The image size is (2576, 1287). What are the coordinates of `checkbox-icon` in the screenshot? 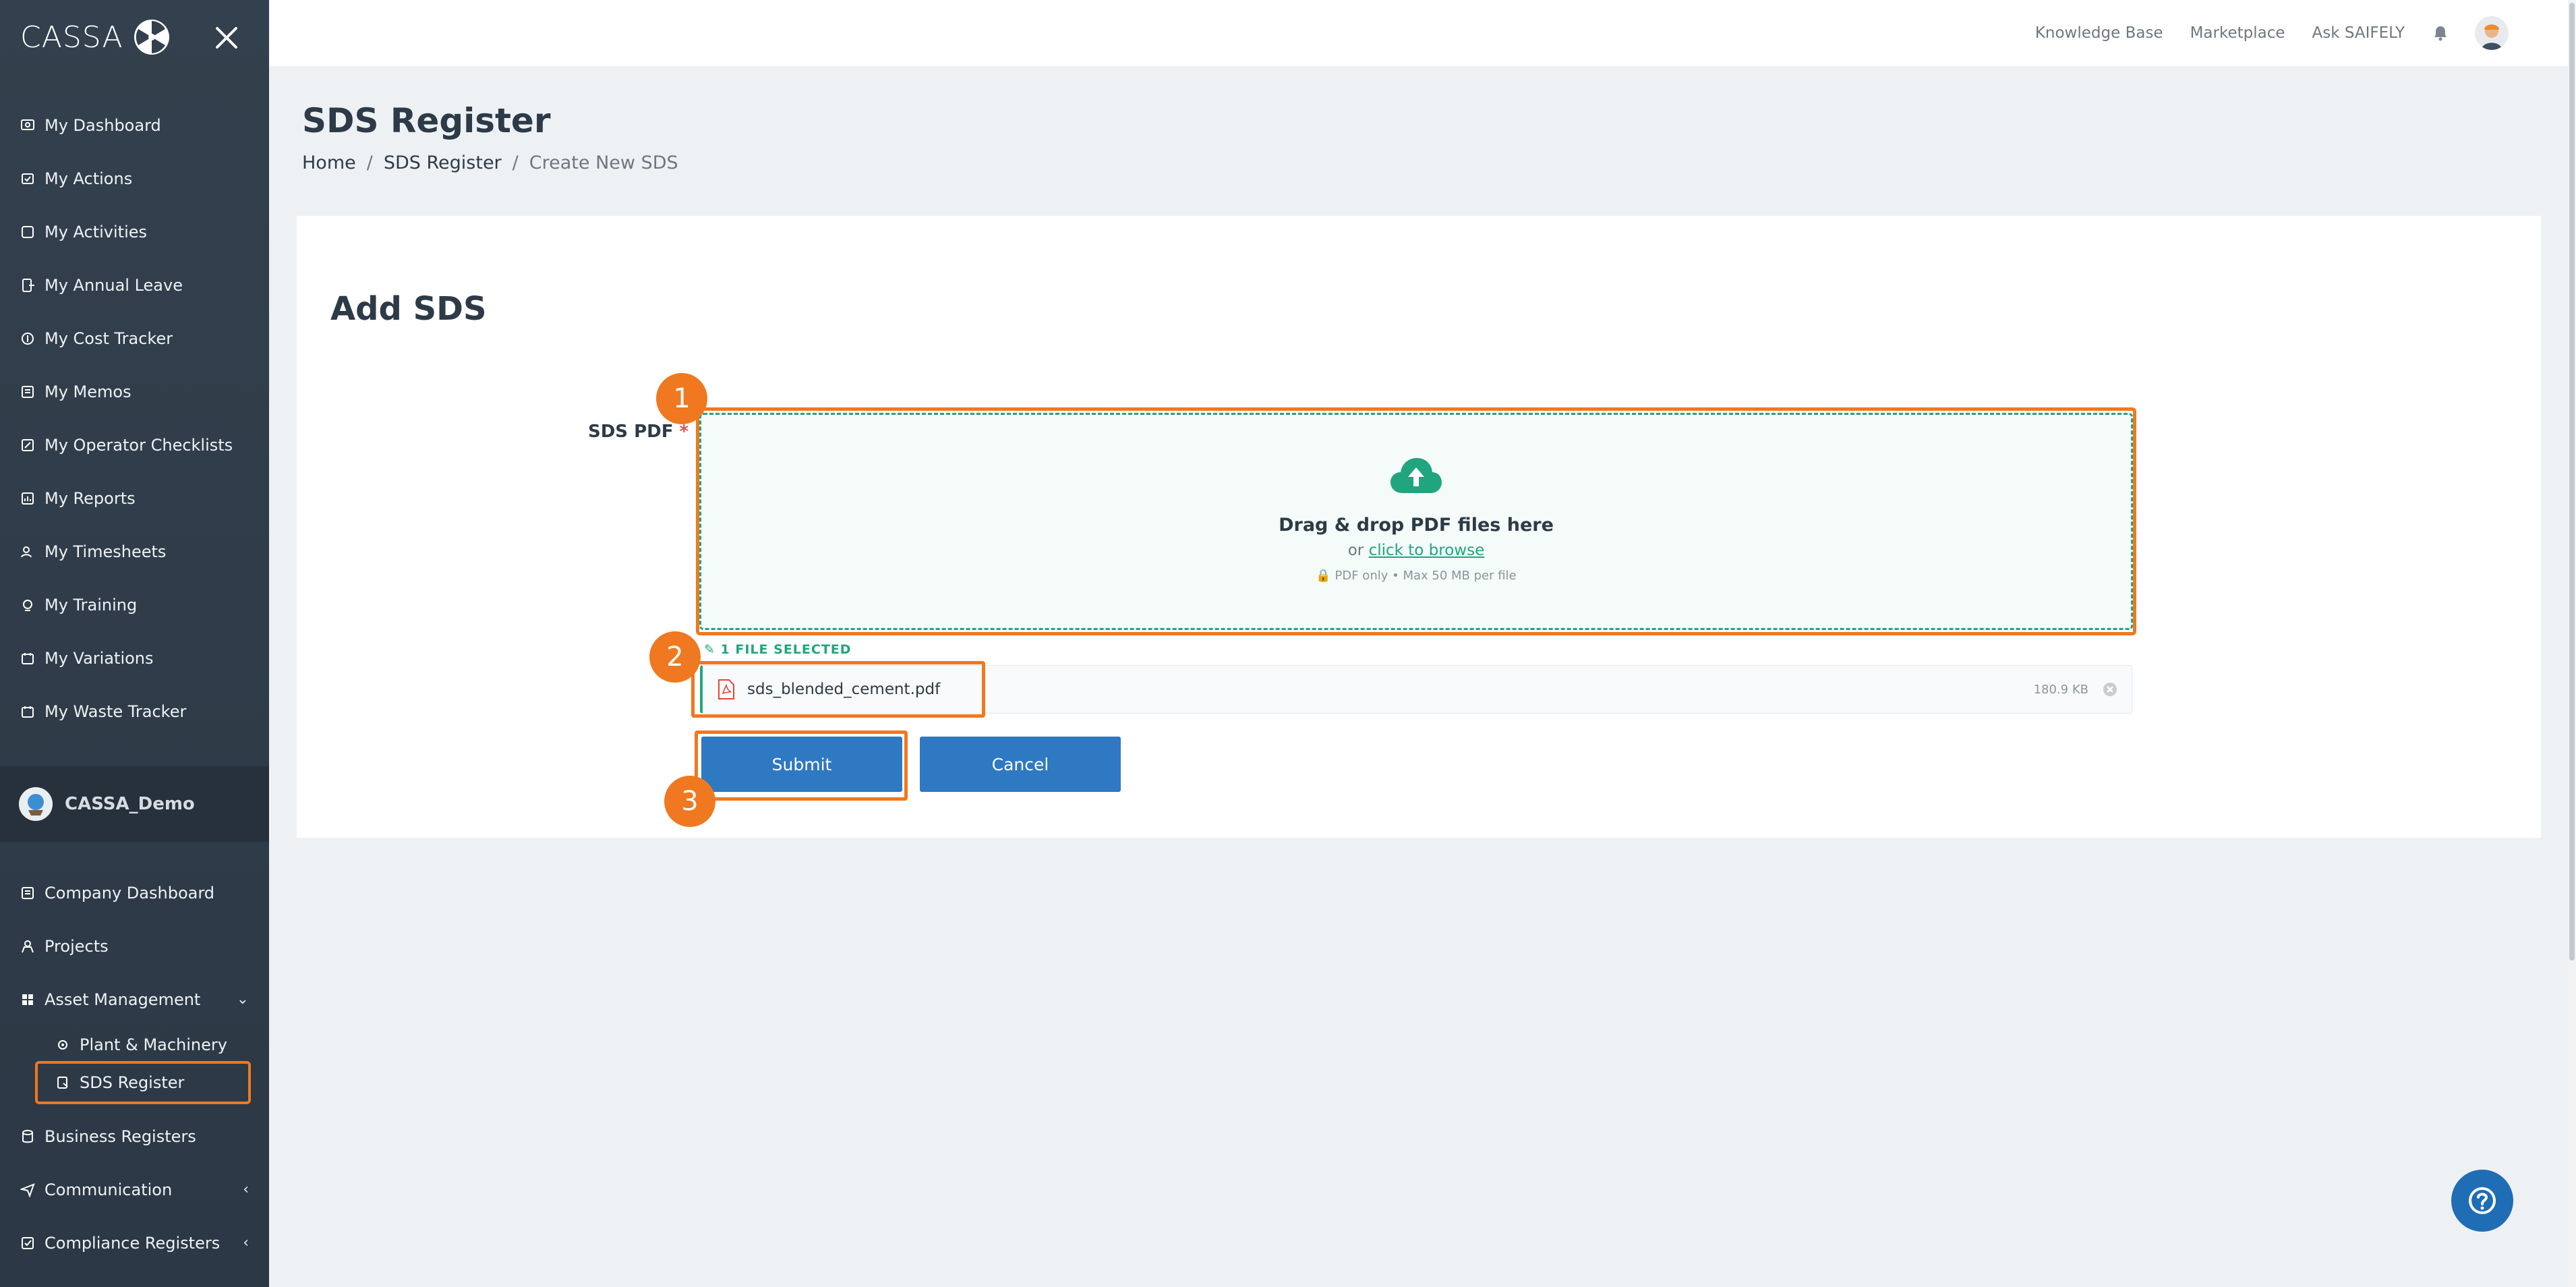 It's located at (28, 1242).